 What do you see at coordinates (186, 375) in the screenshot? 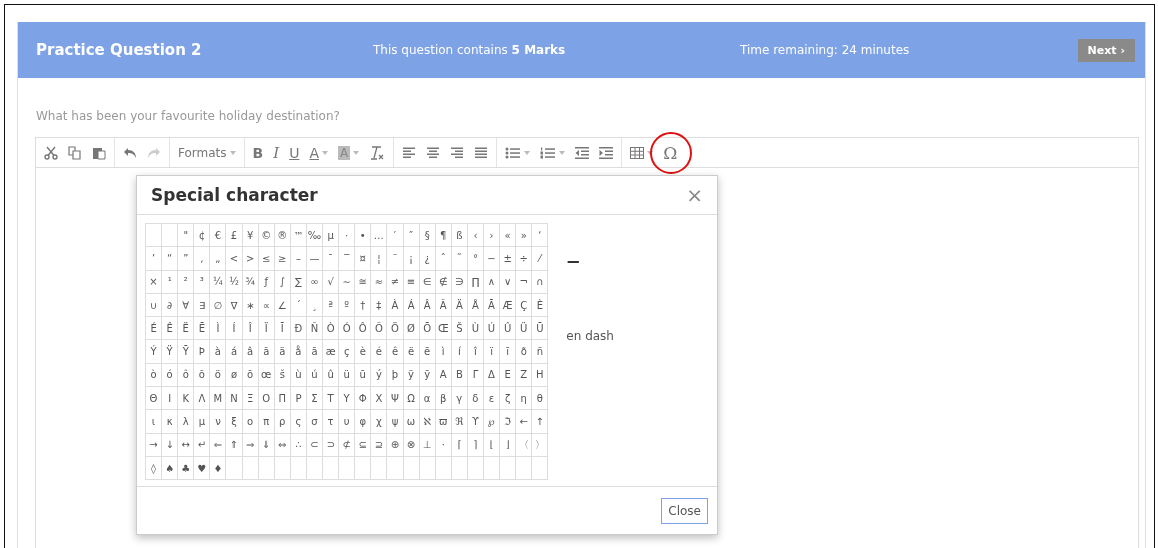
I see `character-cell: ô` at bounding box center [186, 375].